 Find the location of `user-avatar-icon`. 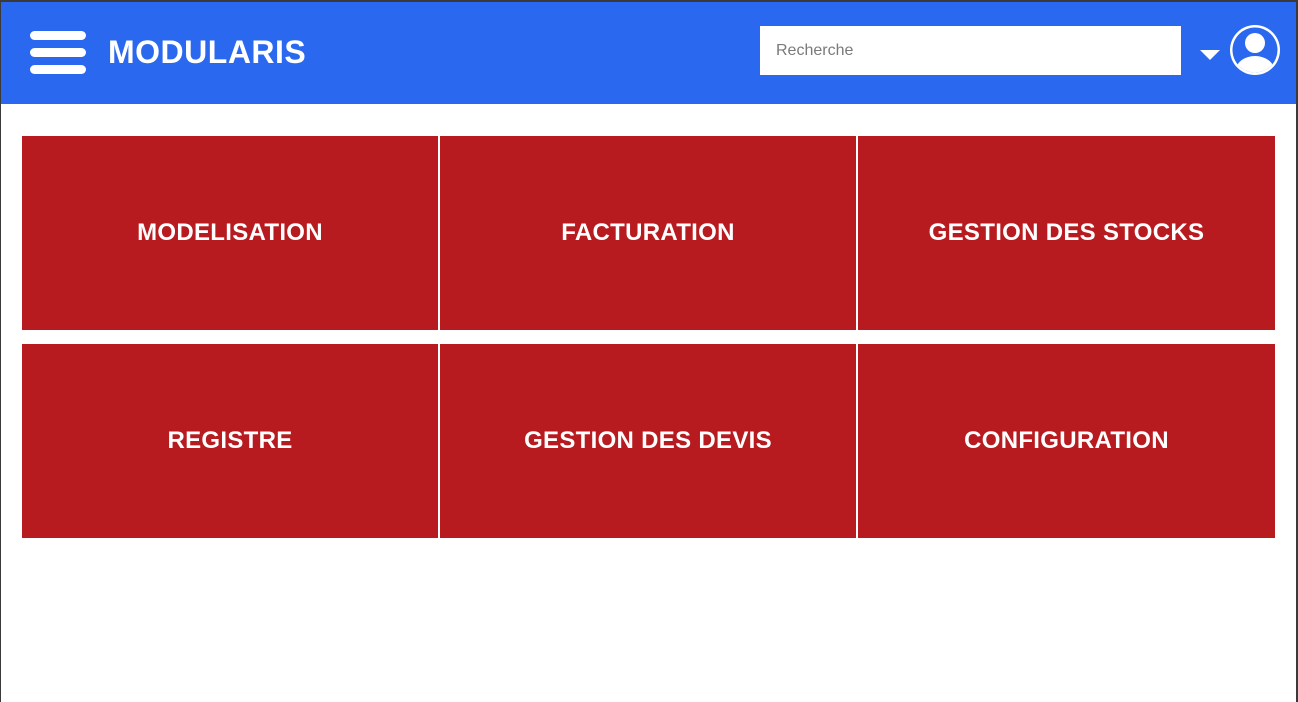

user-avatar-icon is located at coordinates (1255, 50).